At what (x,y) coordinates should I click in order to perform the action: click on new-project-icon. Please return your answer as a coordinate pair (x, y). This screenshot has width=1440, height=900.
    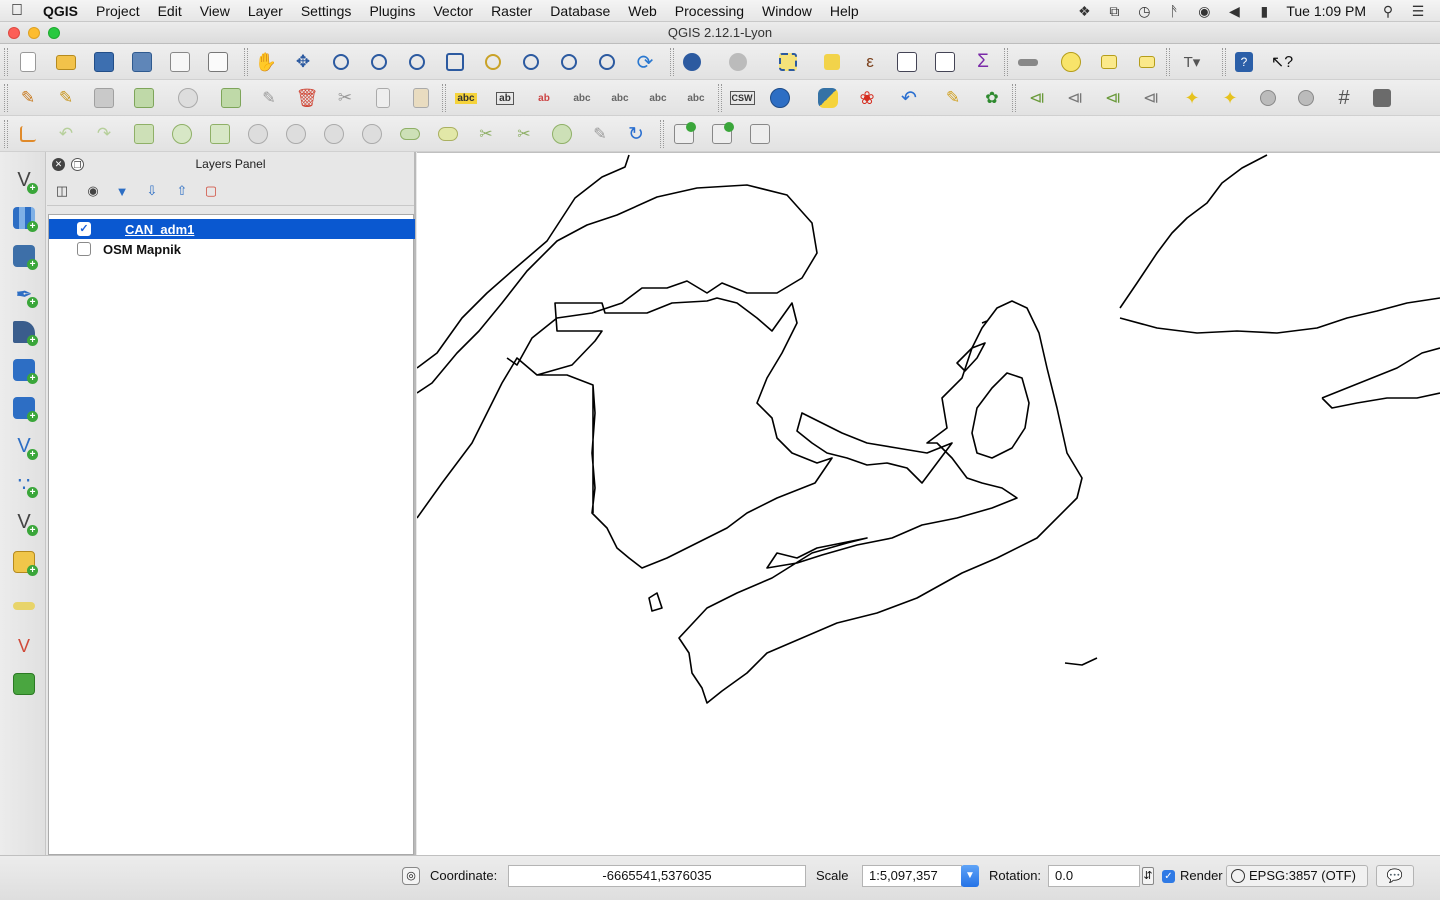
    Looking at the image, I should click on (28, 62).